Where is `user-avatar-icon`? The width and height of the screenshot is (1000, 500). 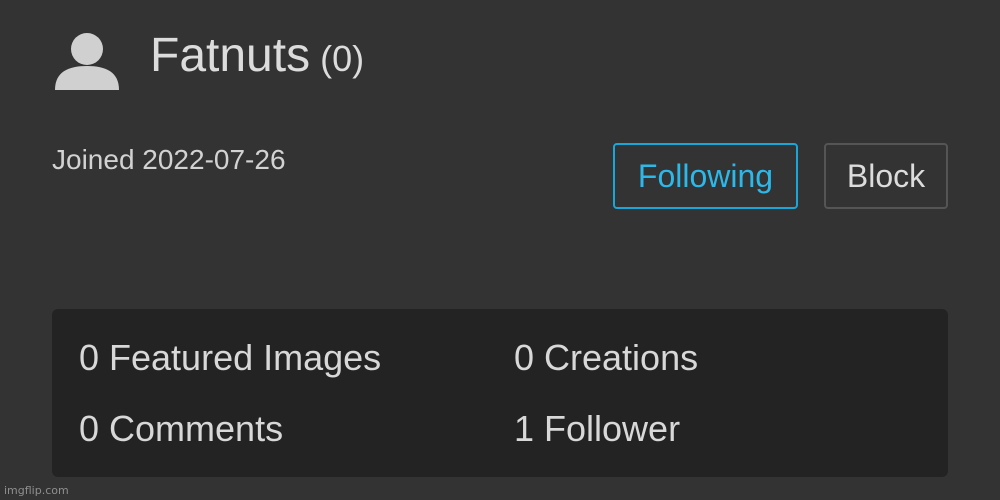 user-avatar-icon is located at coordinates (87, 61).